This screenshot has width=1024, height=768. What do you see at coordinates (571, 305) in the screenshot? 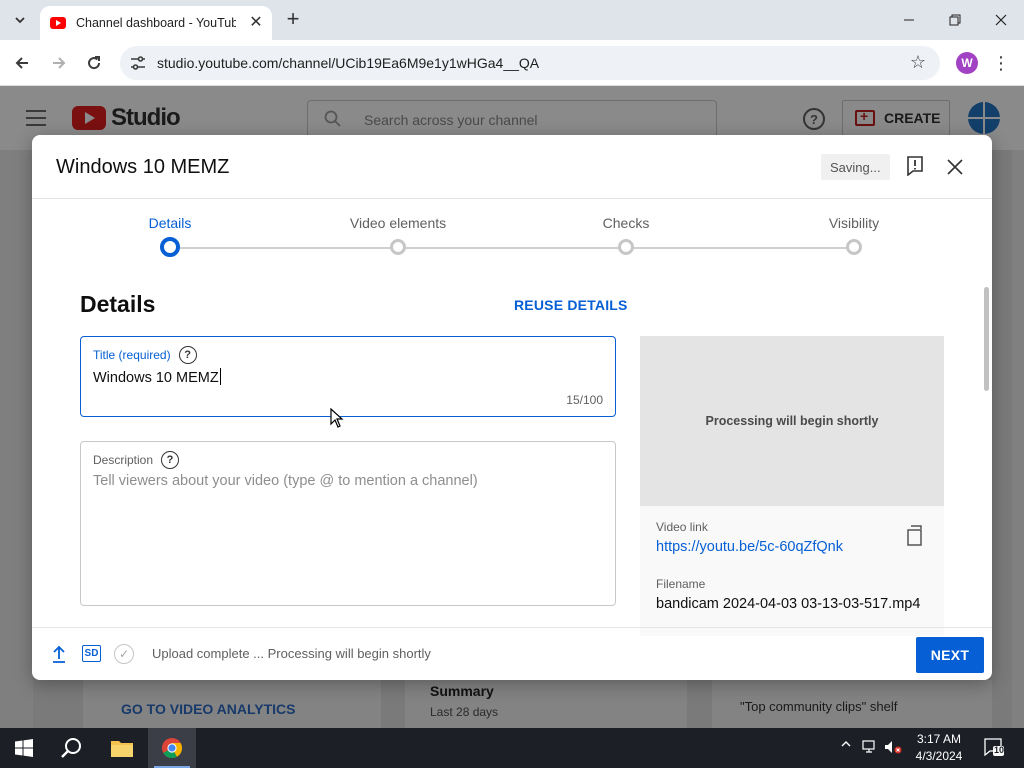
I see `reuse-details-button: REUSE DETAILS` at bounding box center [571, 305].